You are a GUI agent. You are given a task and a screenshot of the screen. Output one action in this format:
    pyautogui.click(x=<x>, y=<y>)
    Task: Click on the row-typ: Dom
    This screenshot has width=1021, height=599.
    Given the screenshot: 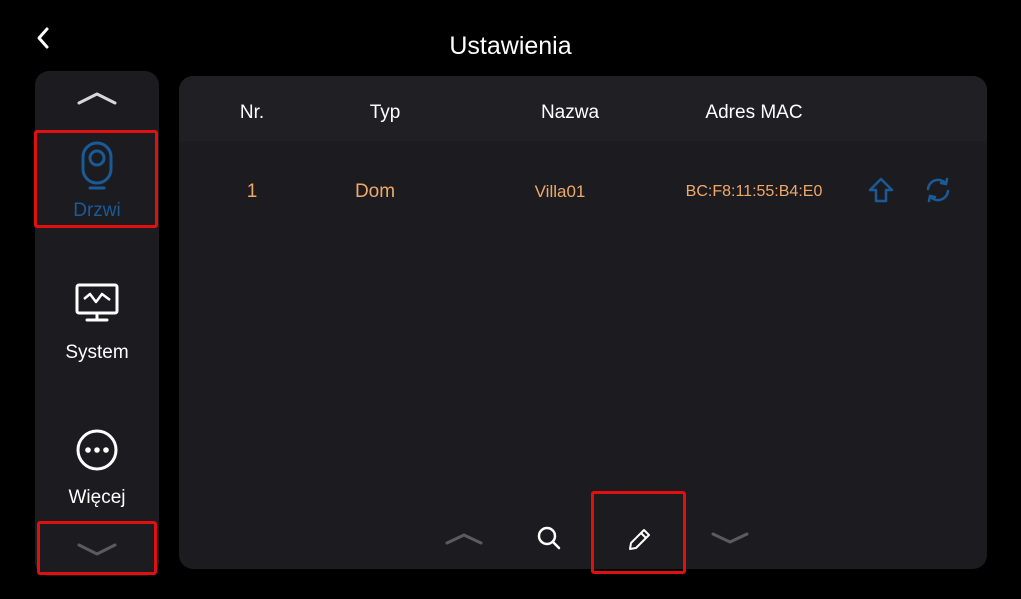 What is the action you would take?
    pyautogui.click(x=375, y=191)
    